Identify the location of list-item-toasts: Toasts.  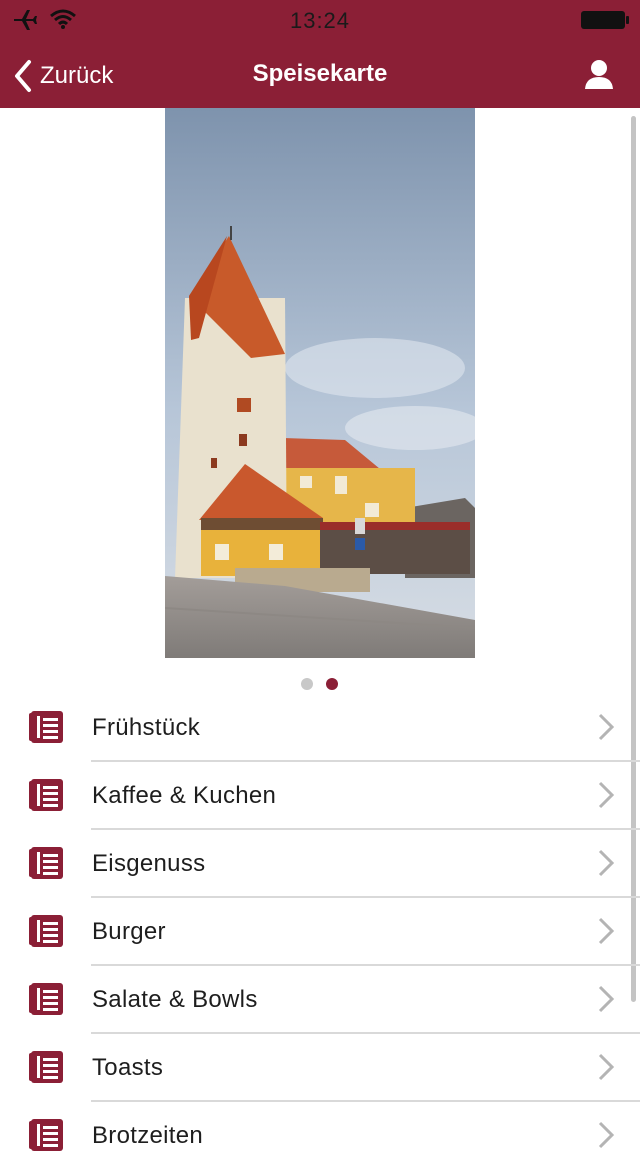
(320, 1068).